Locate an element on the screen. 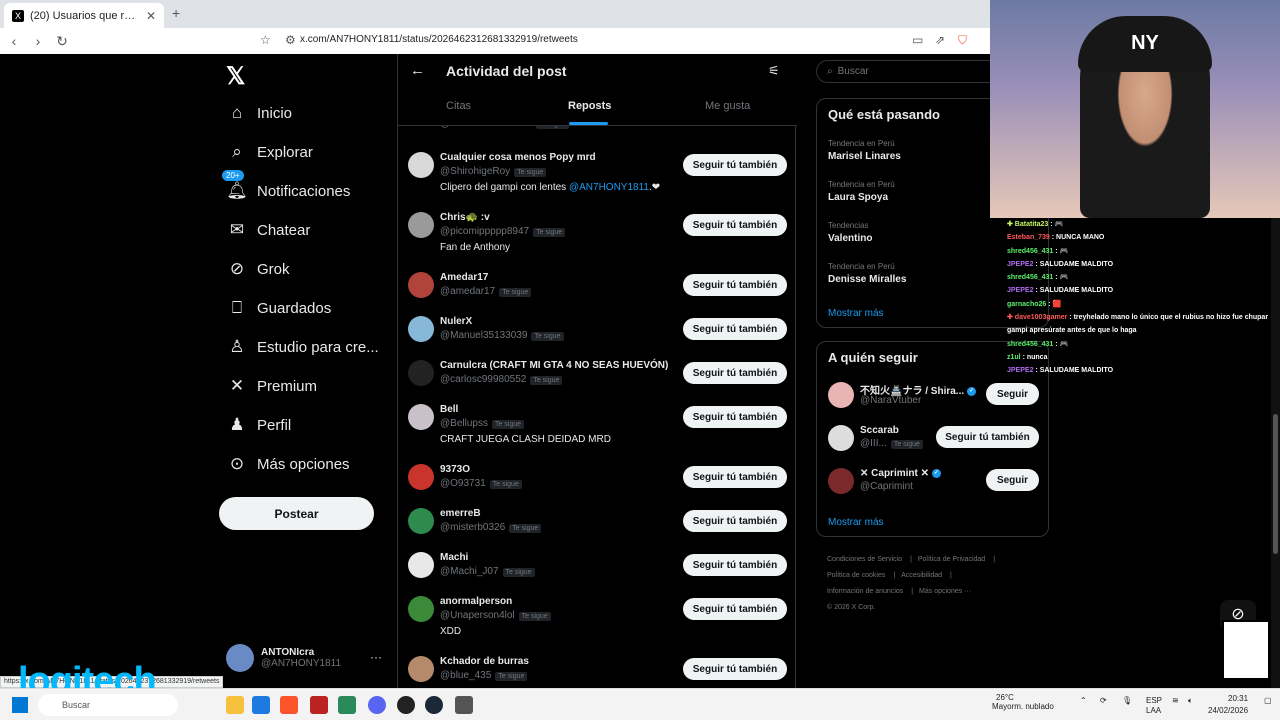 Image resolution: width=1280 pixels, height=720 pixels. user-name: Bell is located at coordinates (449, 409).